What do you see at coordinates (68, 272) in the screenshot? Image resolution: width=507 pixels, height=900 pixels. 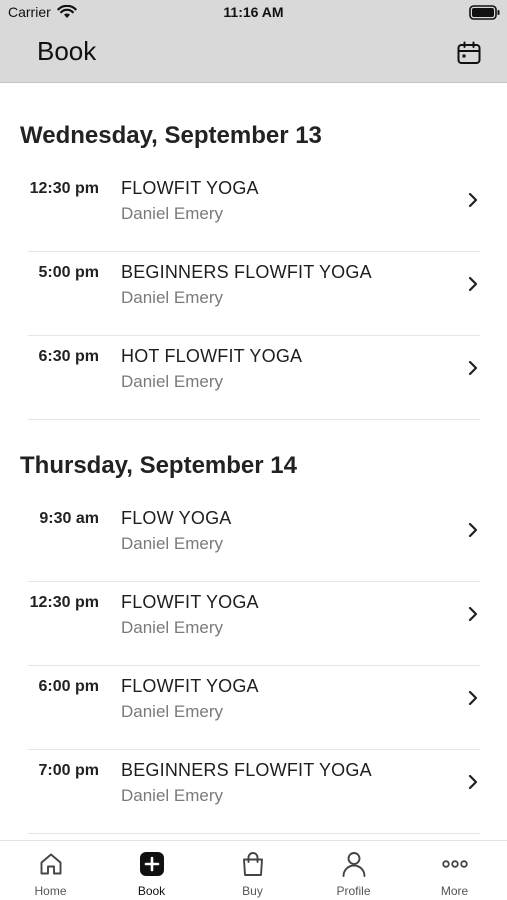 I see `class-time: 5:00 pm` at bounding box center [68, 272].